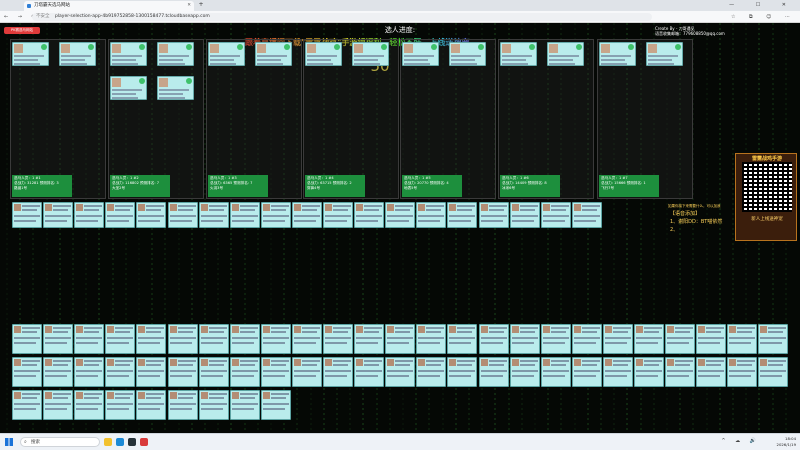  Describe the element at coordinates (120, 442) in the screenshot. I see `edge-browser-icon` at that location.